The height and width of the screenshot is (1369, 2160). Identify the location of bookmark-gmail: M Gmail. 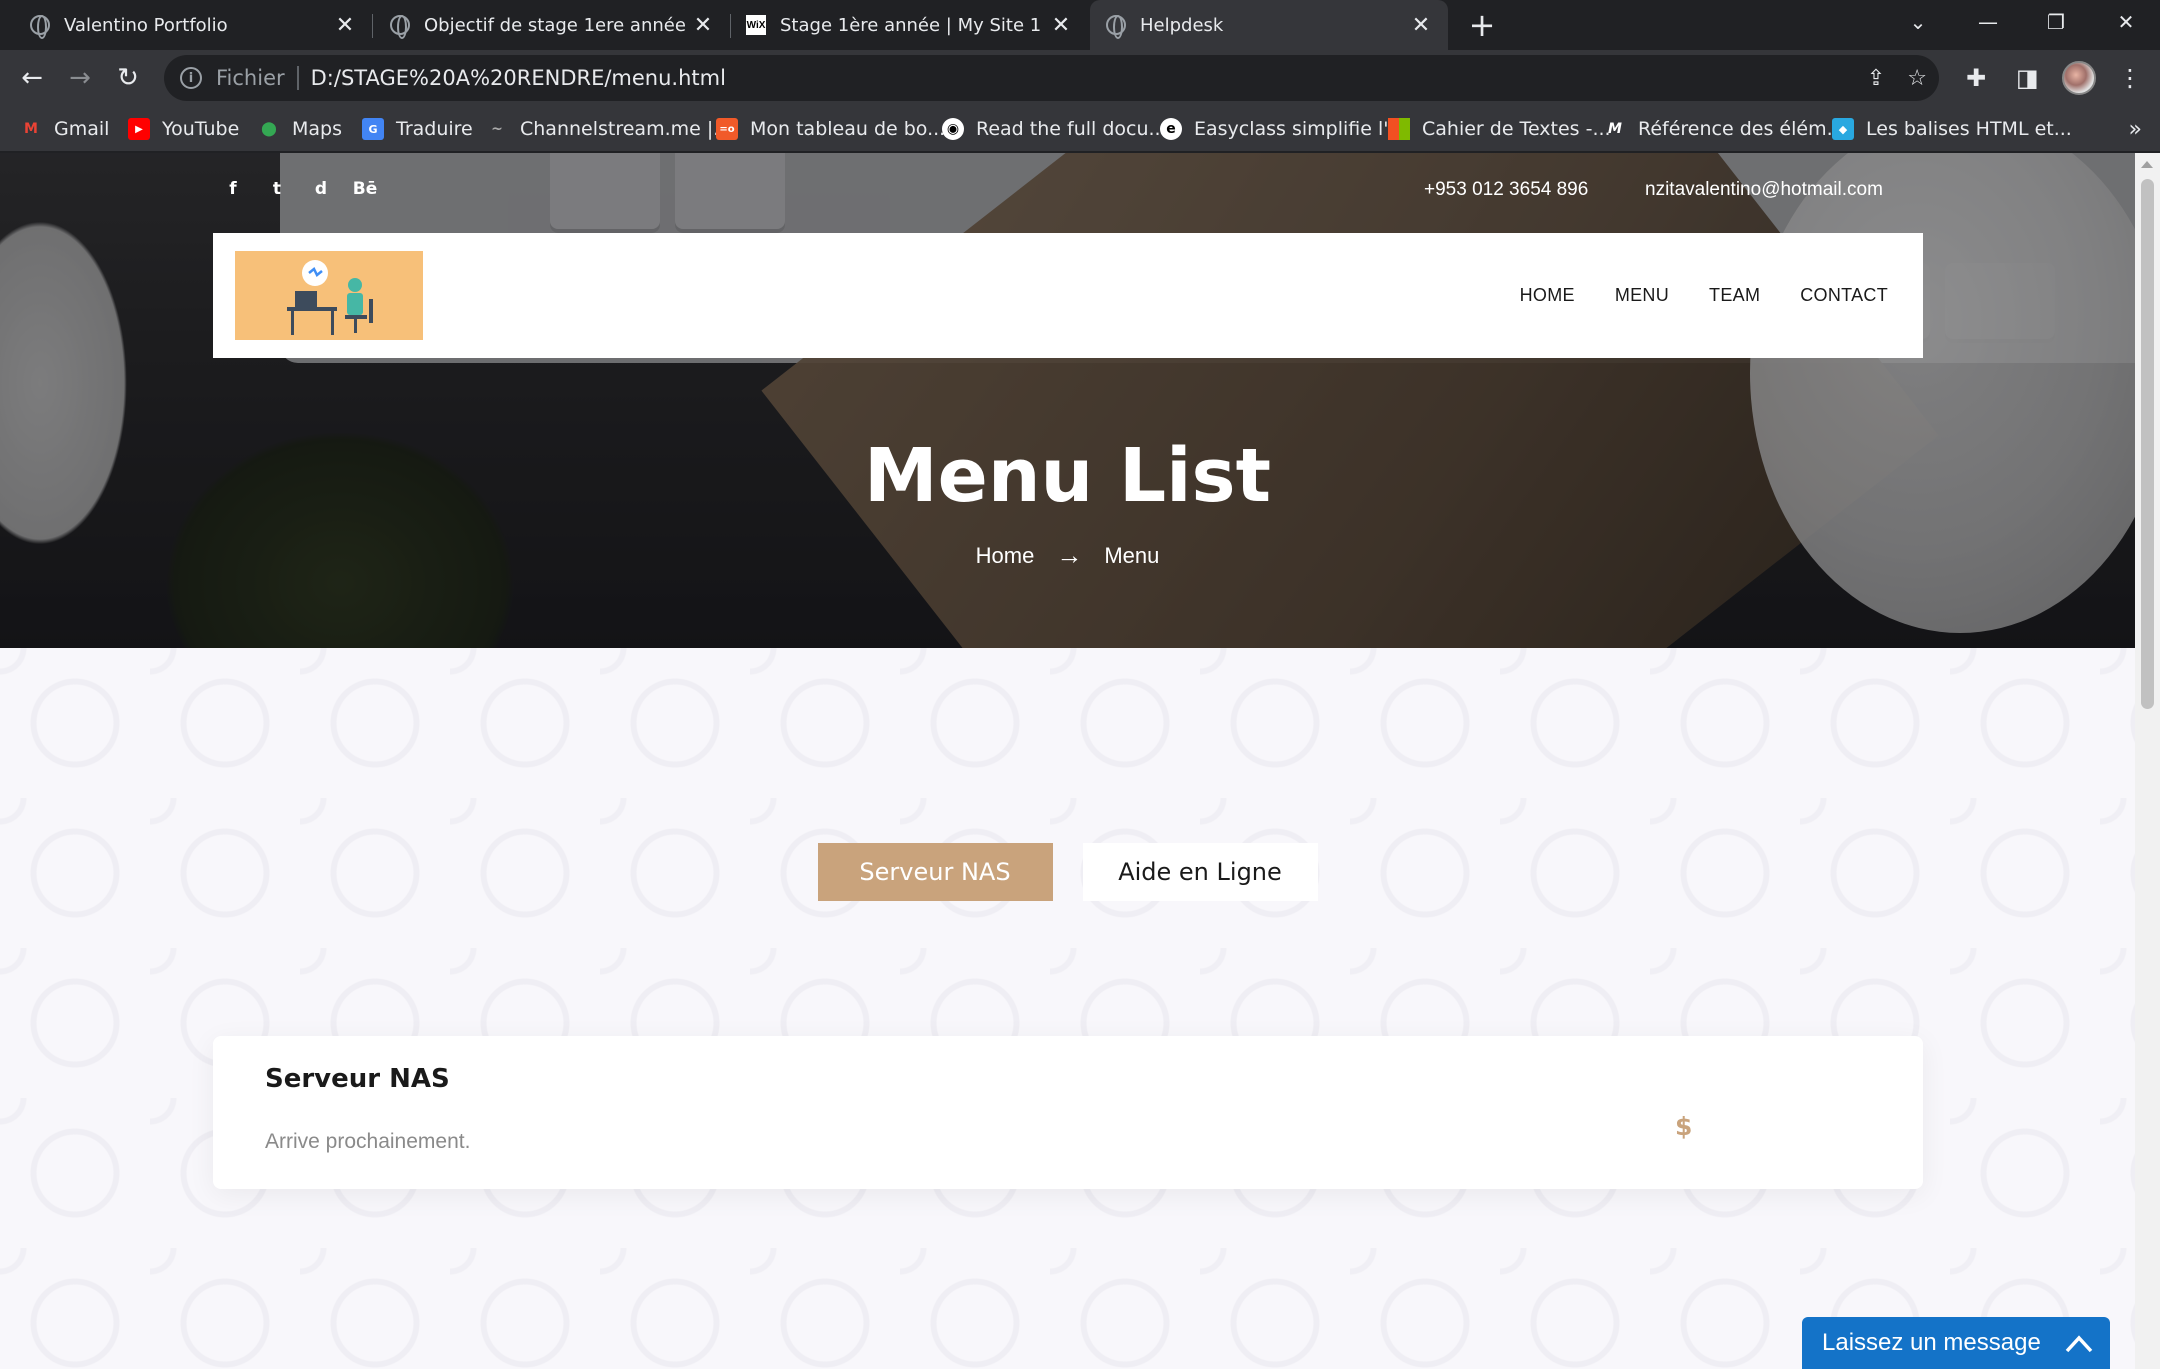
(64, 129).